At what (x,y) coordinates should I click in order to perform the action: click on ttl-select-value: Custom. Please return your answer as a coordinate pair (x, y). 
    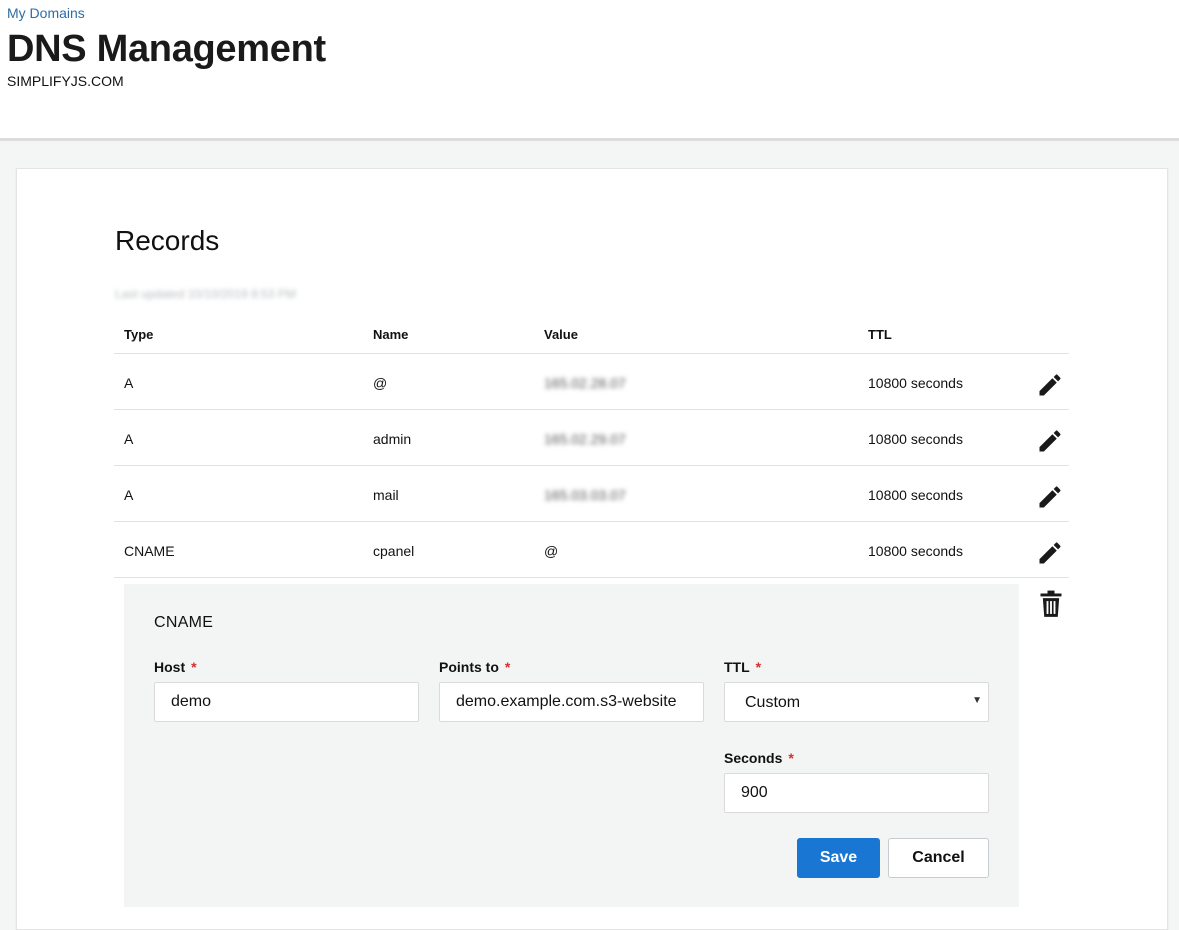
    Looking at the image, I should click on (773, 702).